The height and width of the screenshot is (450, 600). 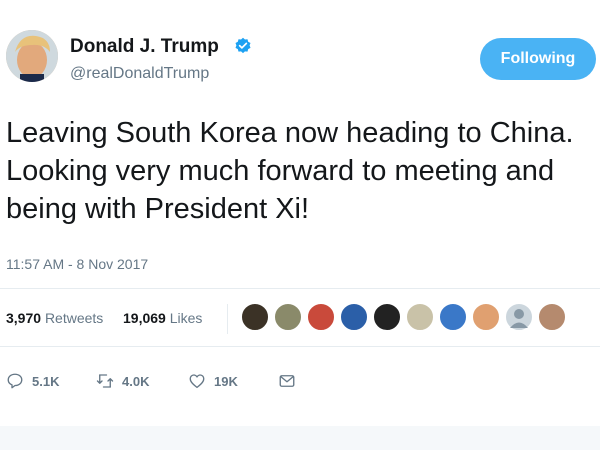 I want to click on retweets-stat: 3,970 Retweets, so click(x=54, y=318).